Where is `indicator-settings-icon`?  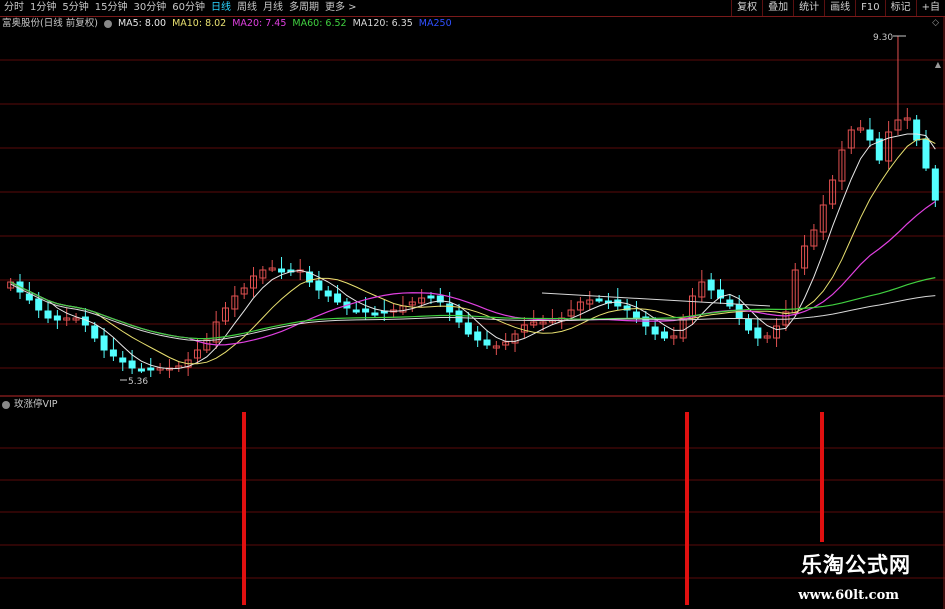 indicator-settings-icon is located at coordinates (6, 405).